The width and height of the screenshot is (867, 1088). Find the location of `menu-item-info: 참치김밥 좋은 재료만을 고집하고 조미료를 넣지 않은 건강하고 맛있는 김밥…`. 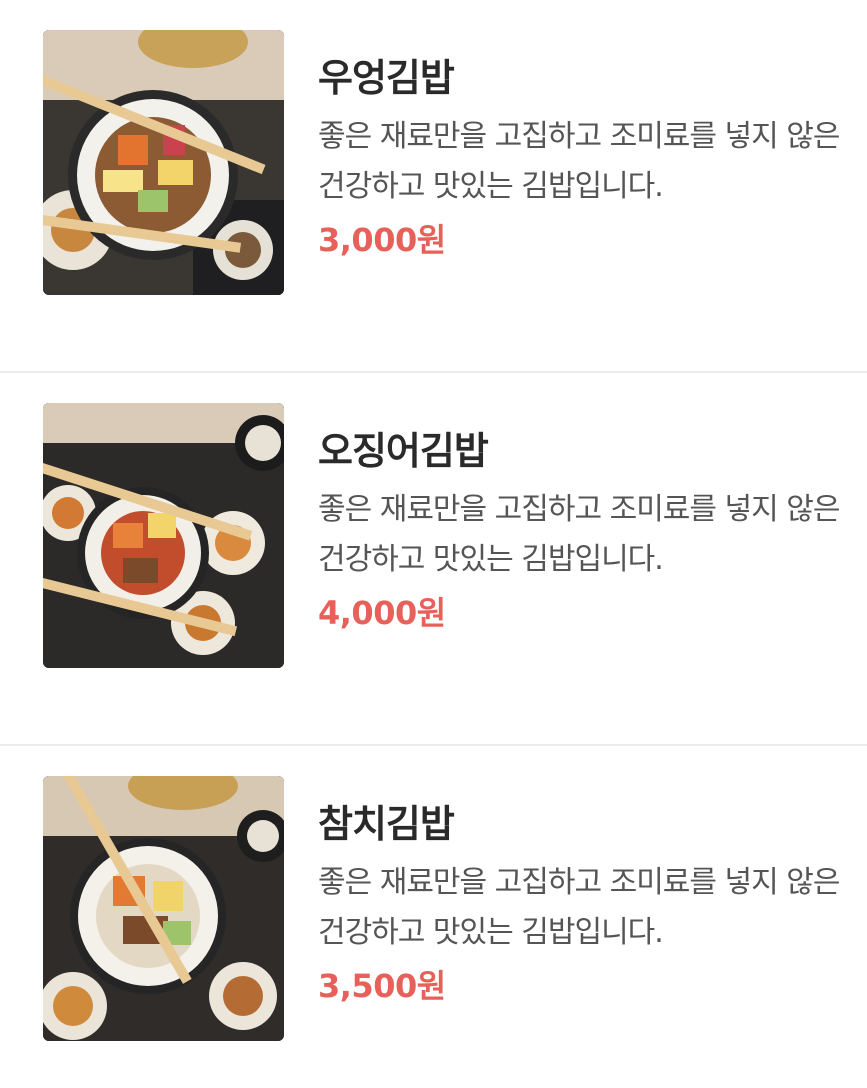

menu-item-info: 참치김밥 좋은 재료만을 고집하고 조미료를 넣지 않은 건강하고 맛있는 김밥… is located at coordinates (583, 904).